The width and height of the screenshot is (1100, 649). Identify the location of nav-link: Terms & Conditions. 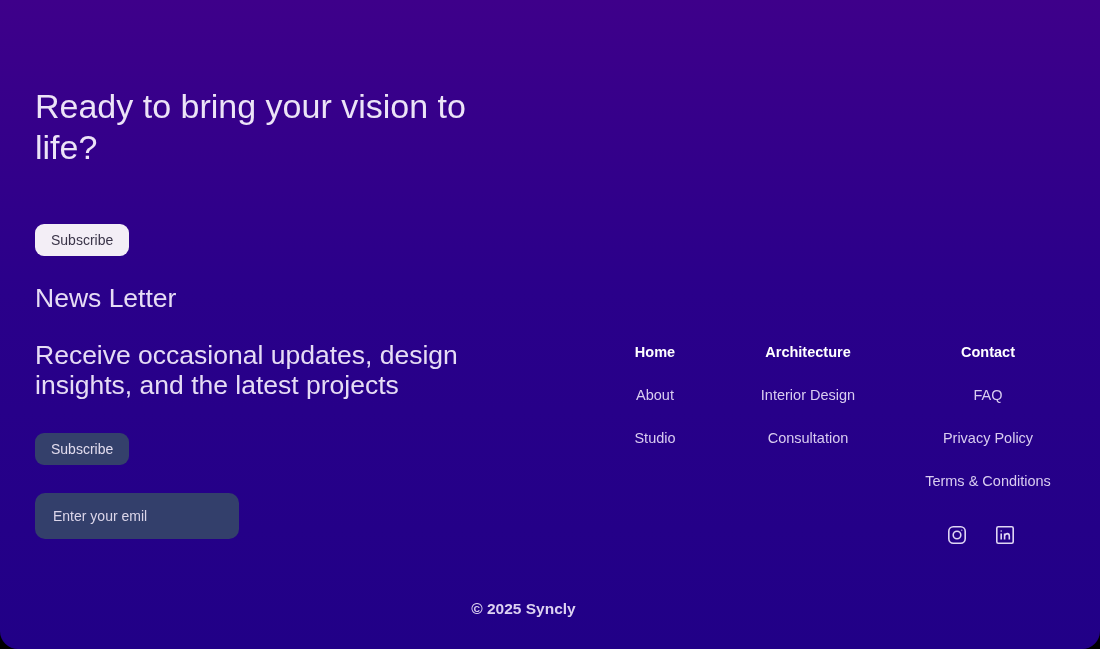
(988, 481).